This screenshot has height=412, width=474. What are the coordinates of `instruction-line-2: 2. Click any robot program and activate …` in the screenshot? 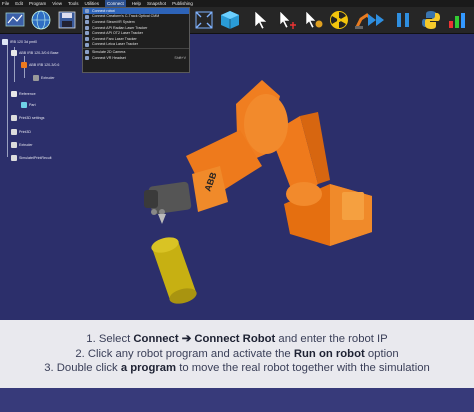 It's located at (237, 353).